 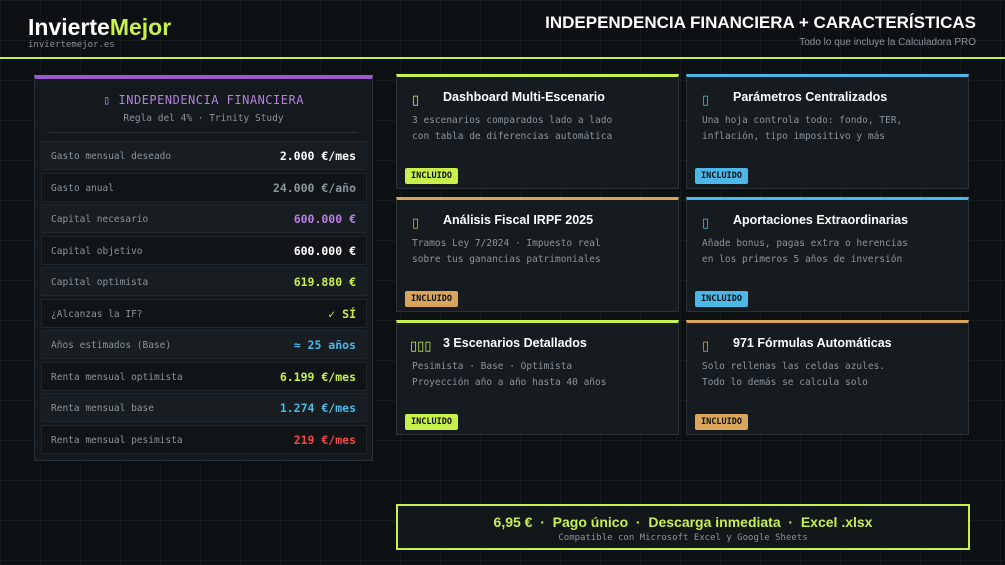 What do you see at coordinates (524, 97) in the screenshot?
I see `feature-title: Dashboard Multi-Escenario` at bounding box center [524, 97].